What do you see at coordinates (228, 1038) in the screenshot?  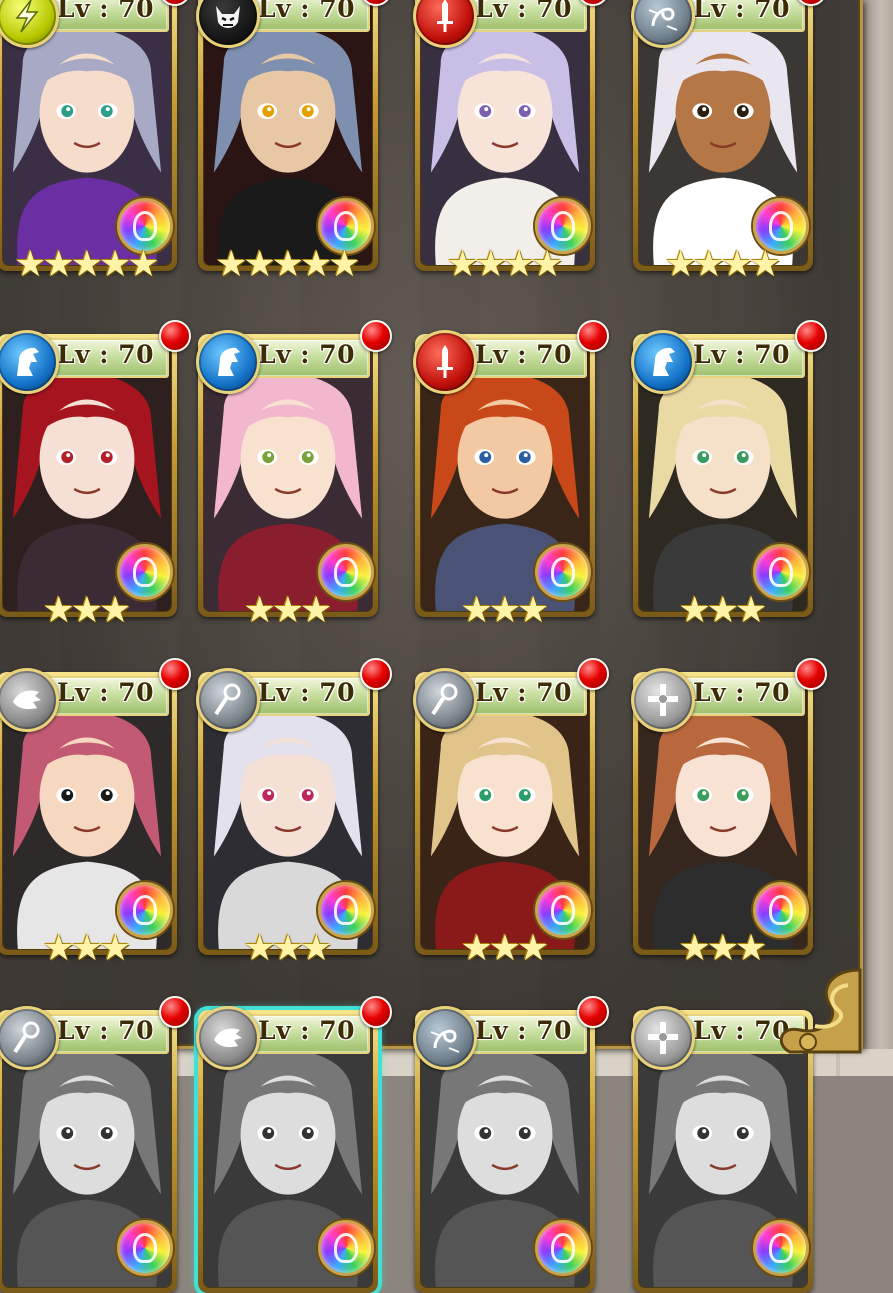 I see `dragon-class-icon` at bounding box center [228, 1038].